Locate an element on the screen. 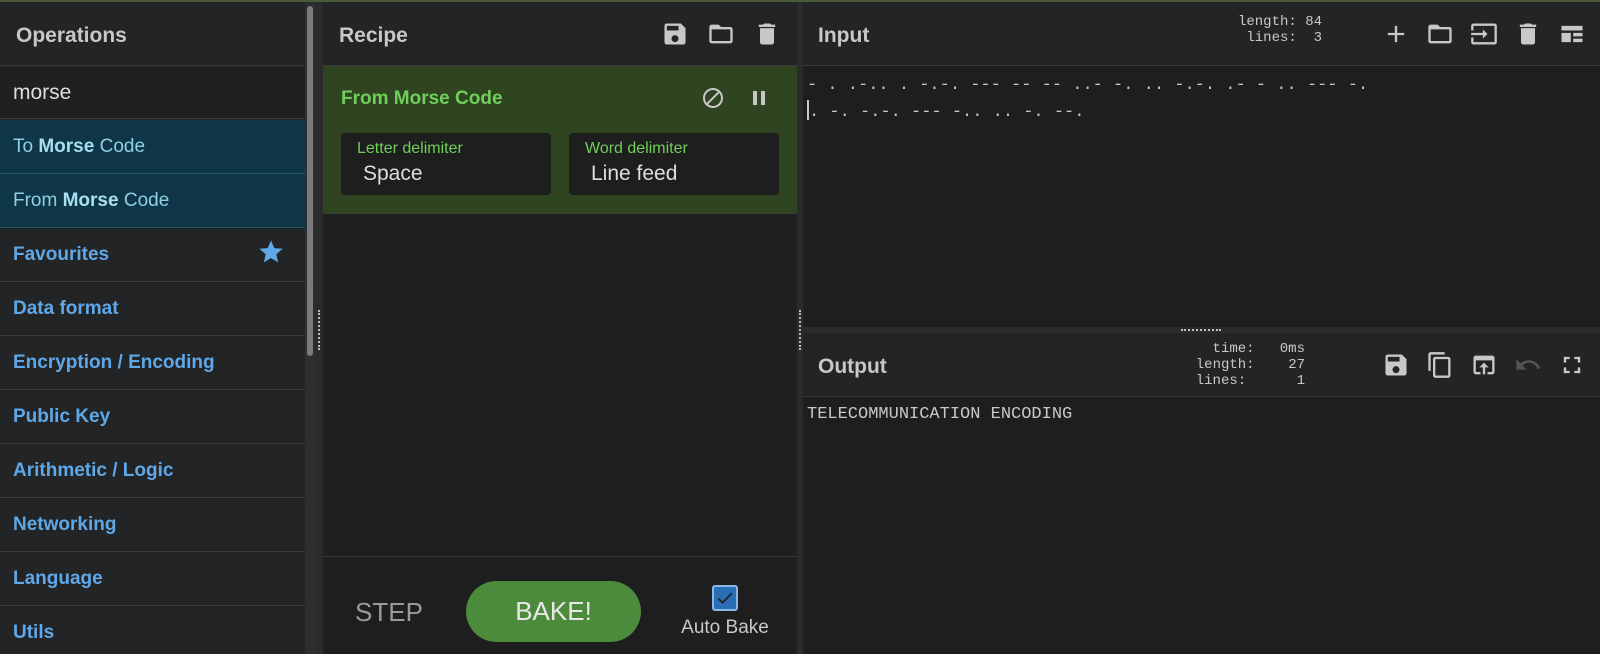 This screenshot has height=654, width=1600. operations-scrollbar-thumb is located at coordinates (310, 181).